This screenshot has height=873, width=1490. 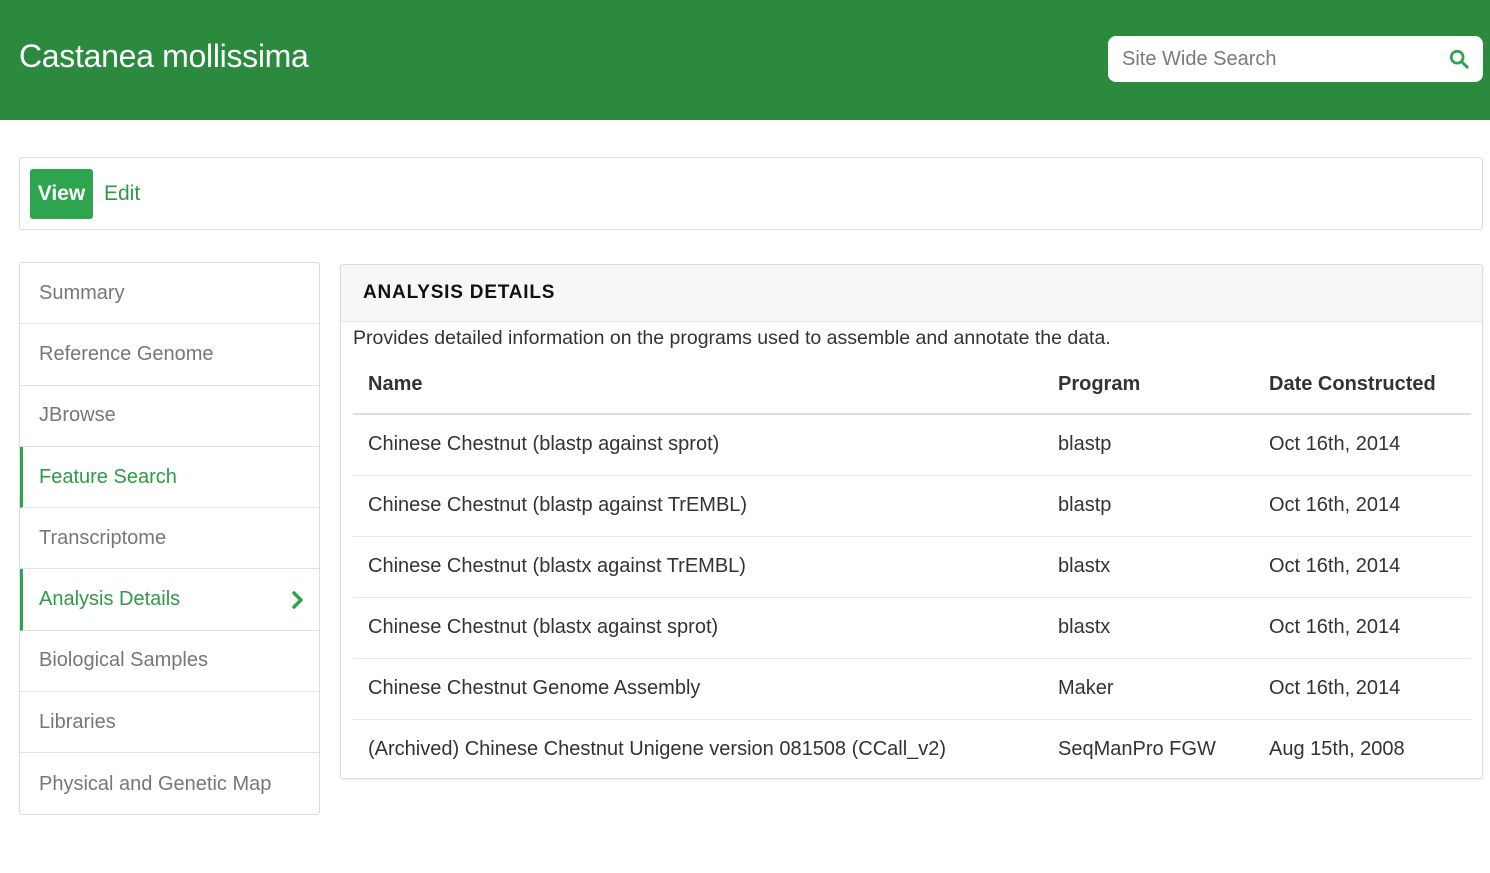 I want to click on site-title: Castanea mollissima, so click(x=164, y=56).